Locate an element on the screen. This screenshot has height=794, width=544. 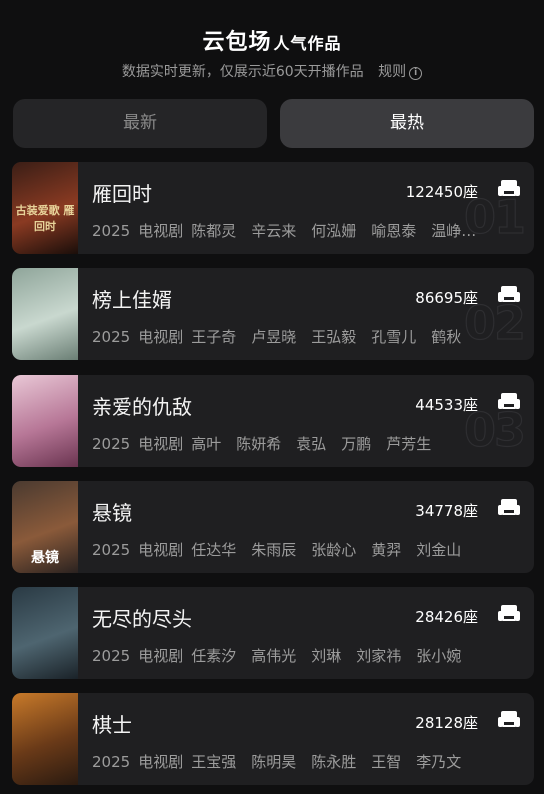
seat-count: 122450座 is located at coordinates (441, 192).